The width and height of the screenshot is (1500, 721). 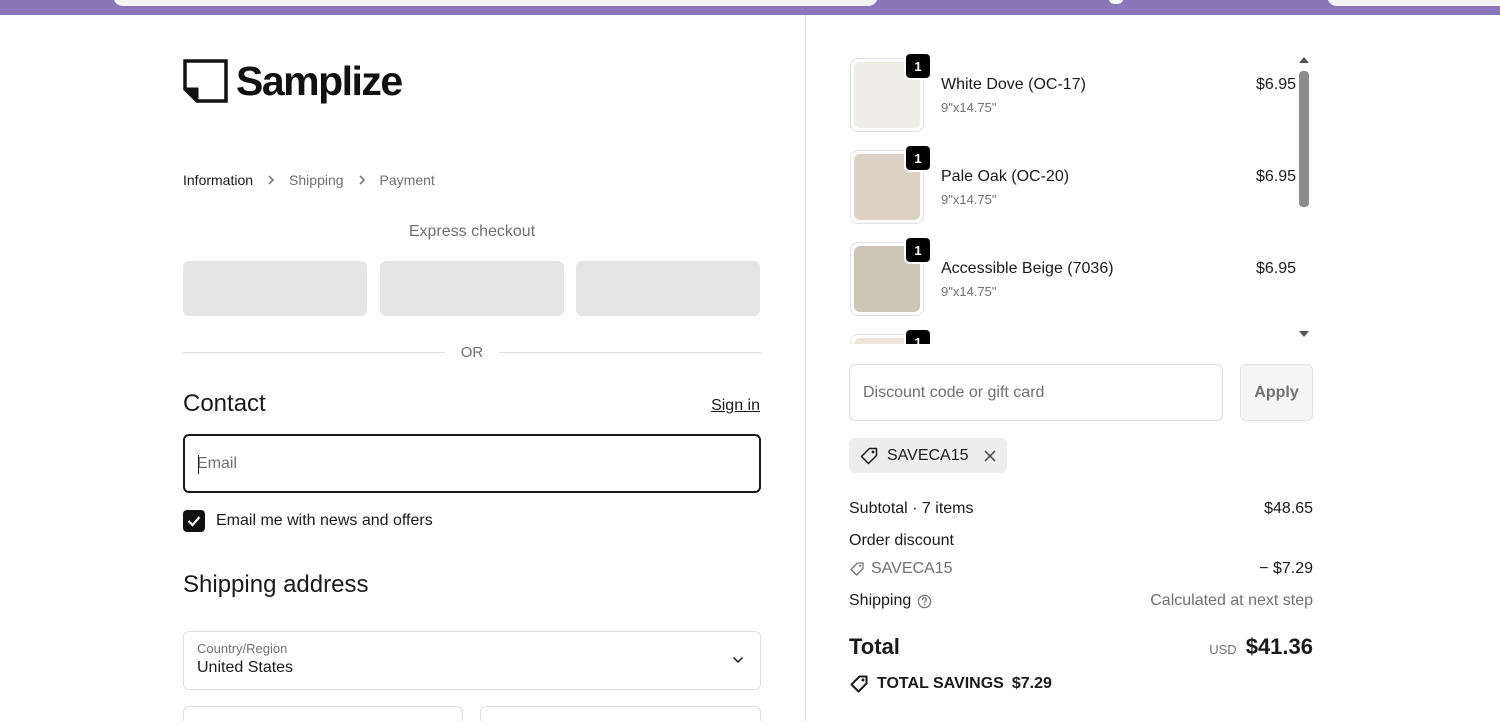 What do you see at coordinates (738, 660) in the screenshot?
I see `chevron-down-icon` at bounding box center [738, 660].